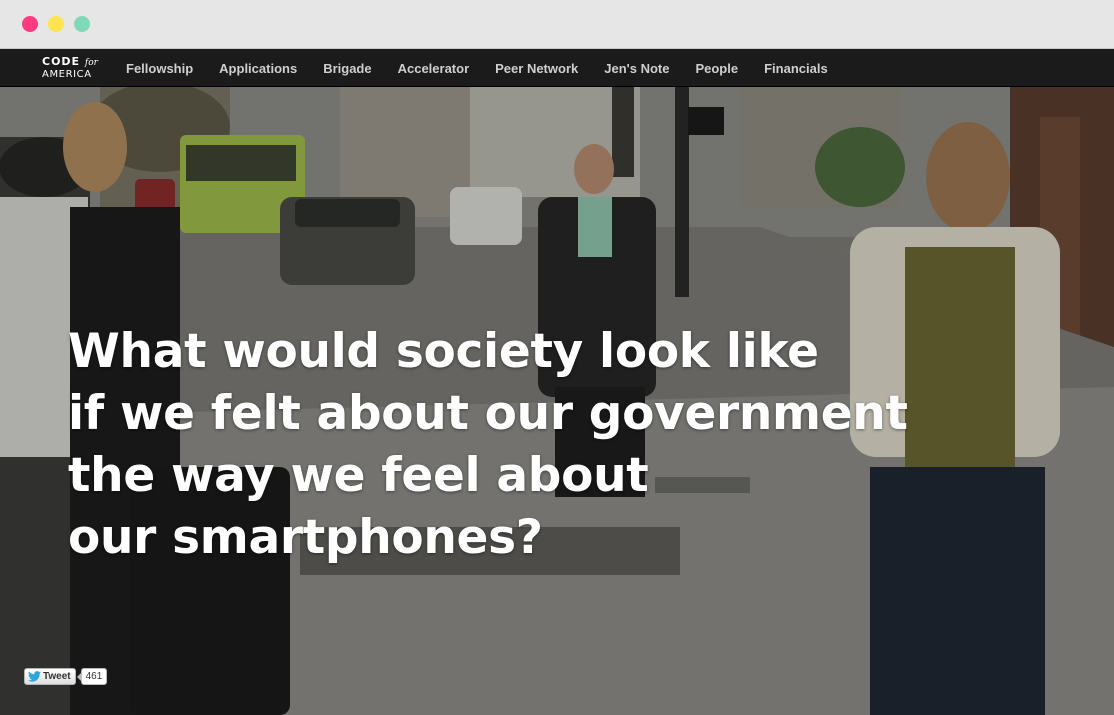 The width and height of the screenshot is (1114, 715). I want to click on nav-item-financials: Financials, so click(796, 68).